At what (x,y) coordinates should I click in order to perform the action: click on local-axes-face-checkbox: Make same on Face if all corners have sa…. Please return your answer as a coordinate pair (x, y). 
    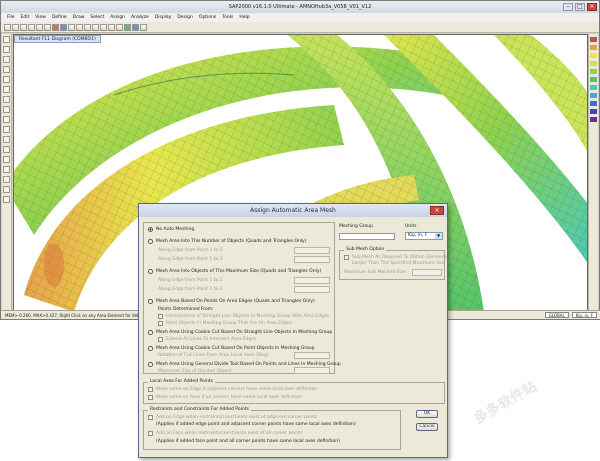
    Looking at the image, I should click on (225, 397).